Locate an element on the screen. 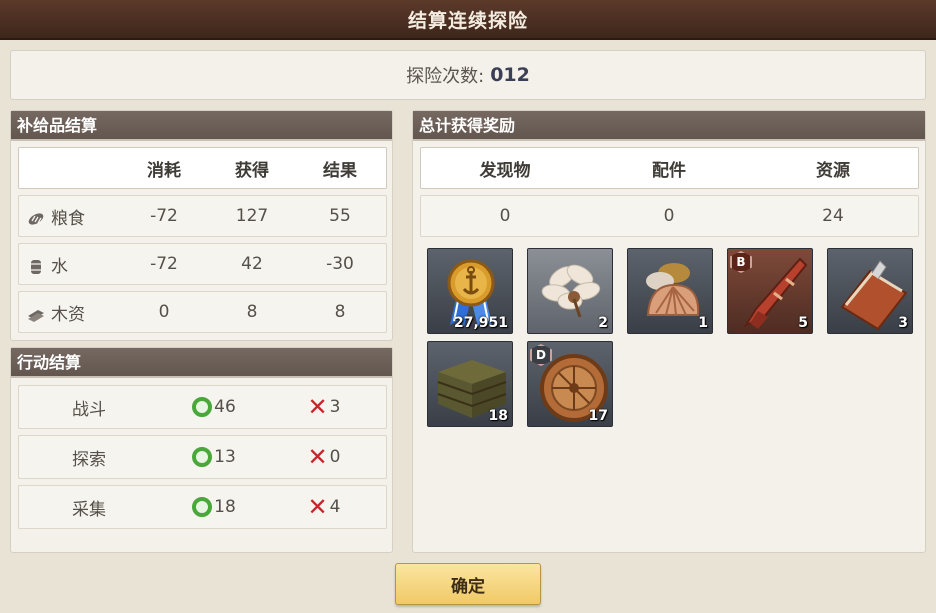  action-row-battle: 战斗 46 ✕ 3 is located at coordinates (202, 407).